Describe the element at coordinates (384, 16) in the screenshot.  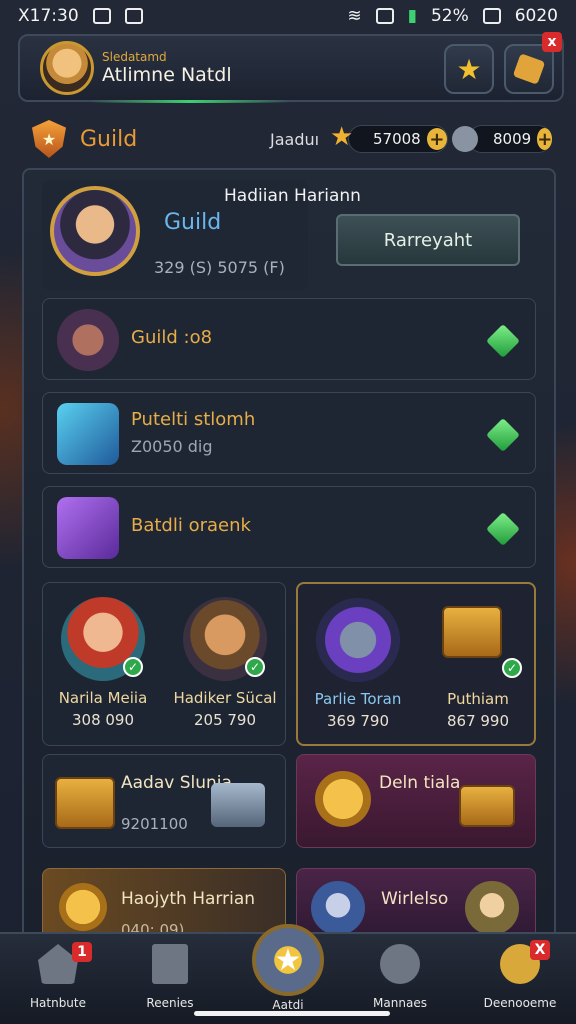
I see `alarm-icon` at that location.